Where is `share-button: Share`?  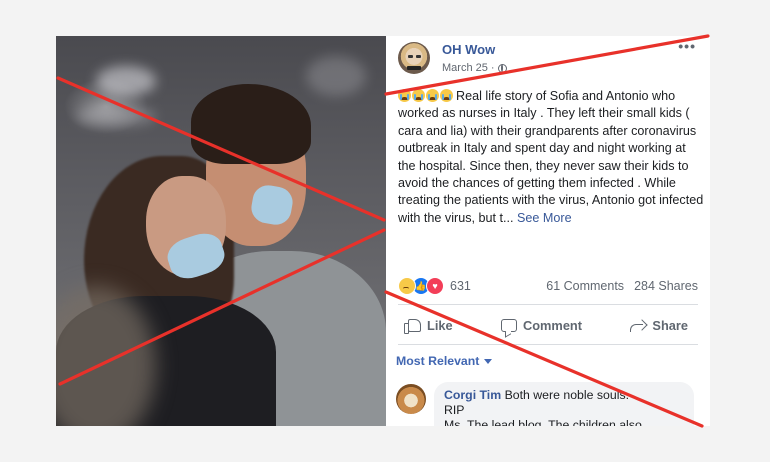 share-button: Share is located at coordinates (659, 325).